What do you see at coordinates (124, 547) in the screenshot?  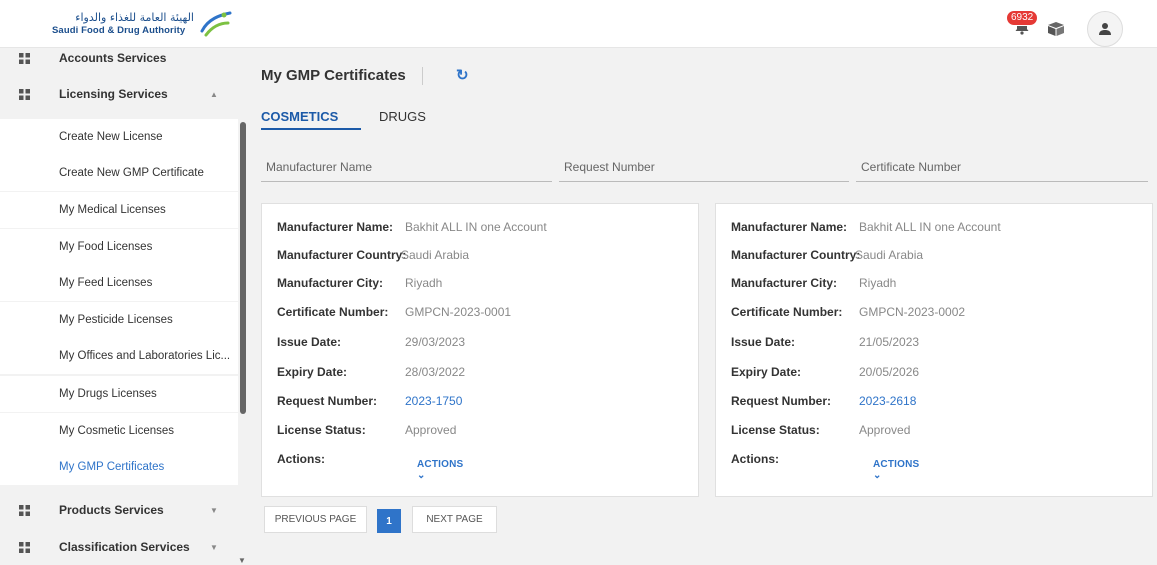 I see `sidebar-group-label: Classification Services` at bounding box center [124, 547].